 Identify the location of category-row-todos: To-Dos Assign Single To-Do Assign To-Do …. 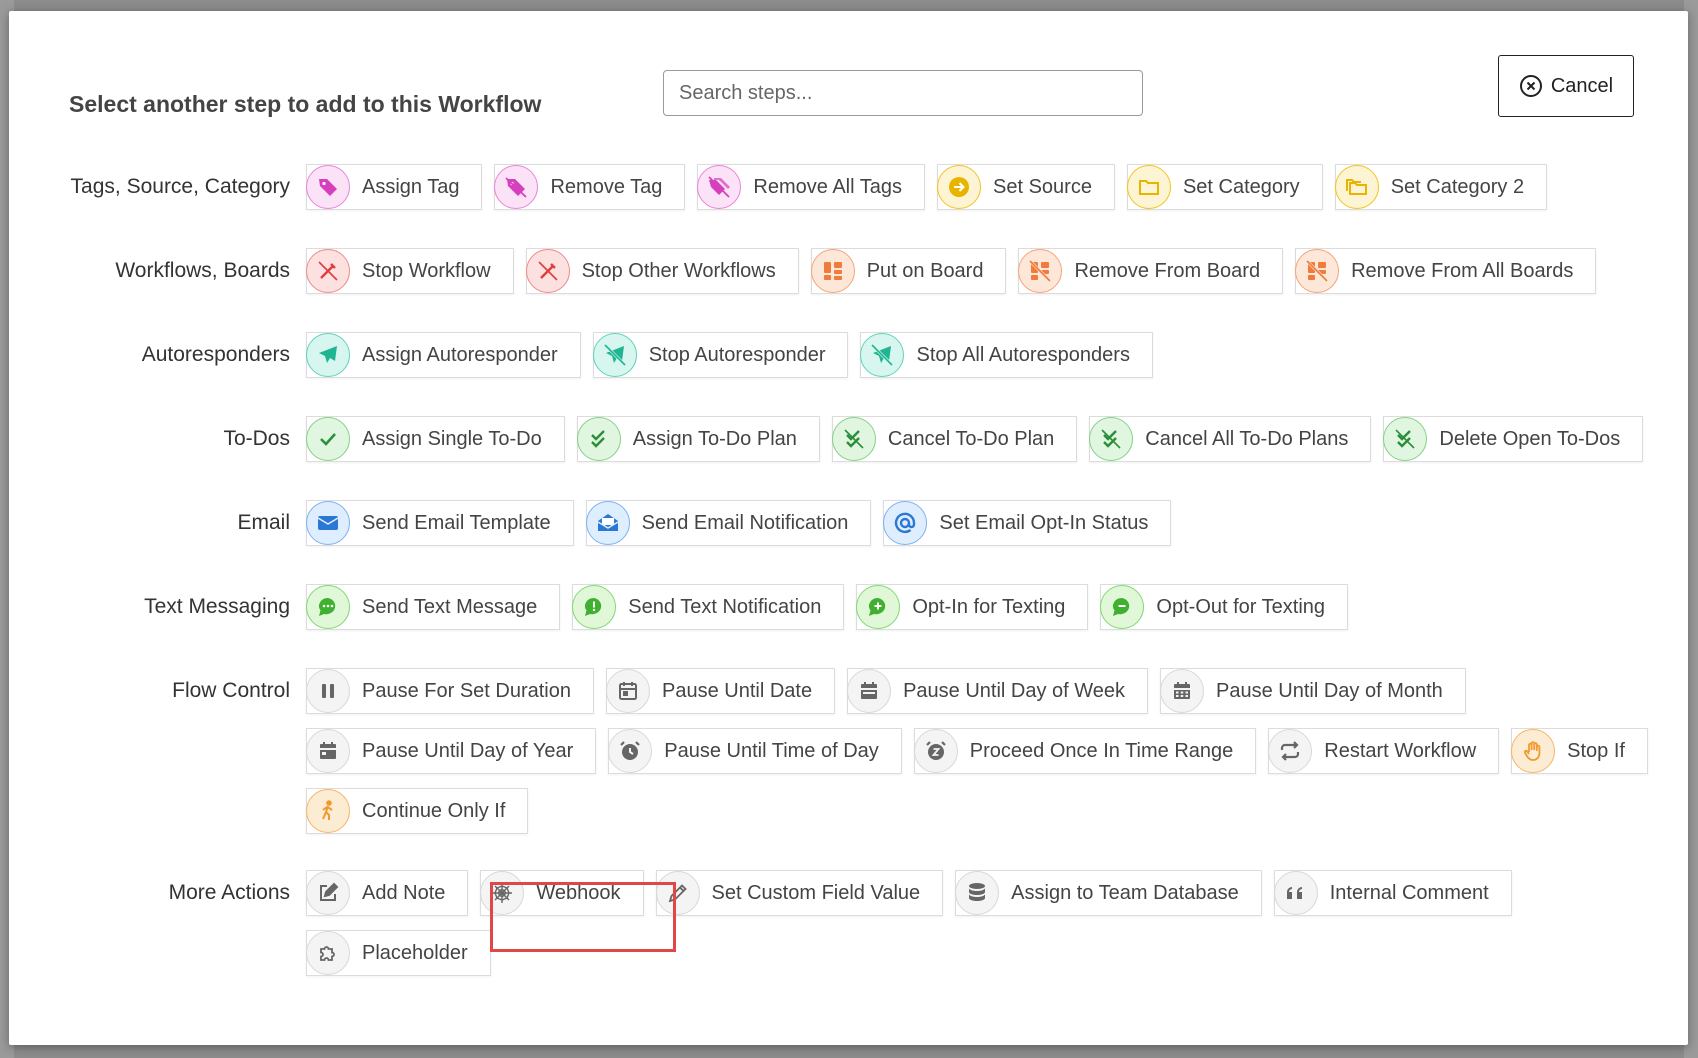
(848, 439).